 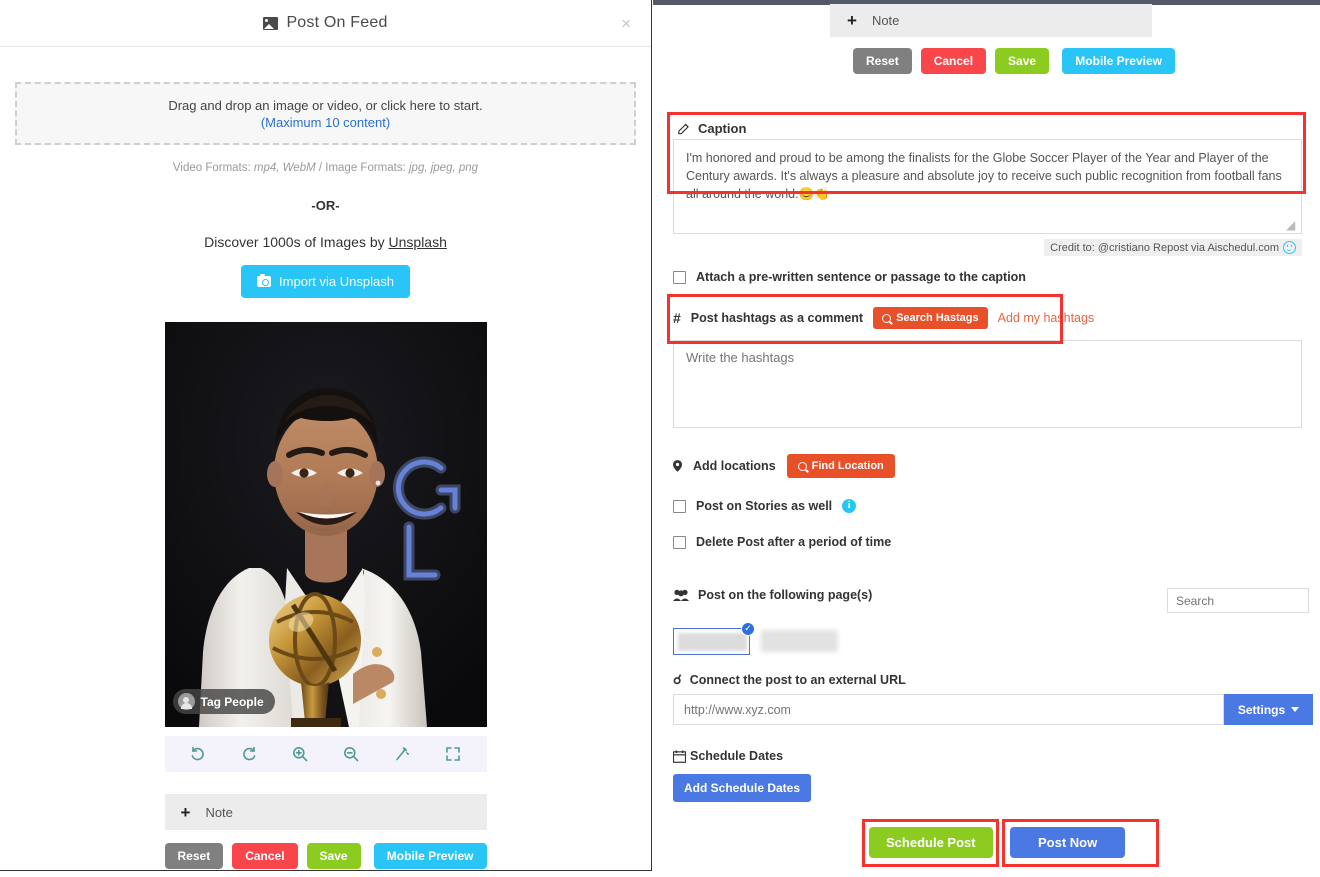 What do you see at coordinates (198, 754) in the screenshot?
I see `rotate-left-icon` at bounding box center [198, 754].